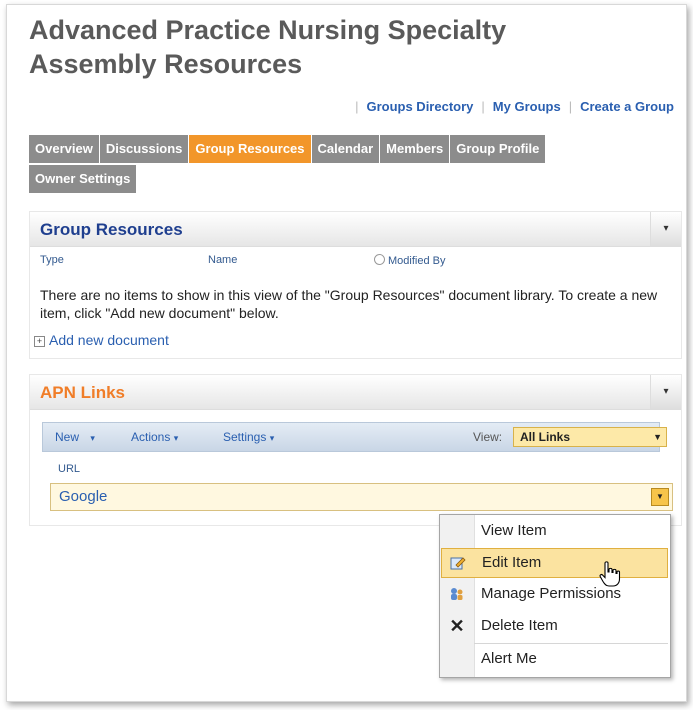 This screenshot has height=710, width=693. I want to click on modified-by-label: Modified By, so click(417, 261).